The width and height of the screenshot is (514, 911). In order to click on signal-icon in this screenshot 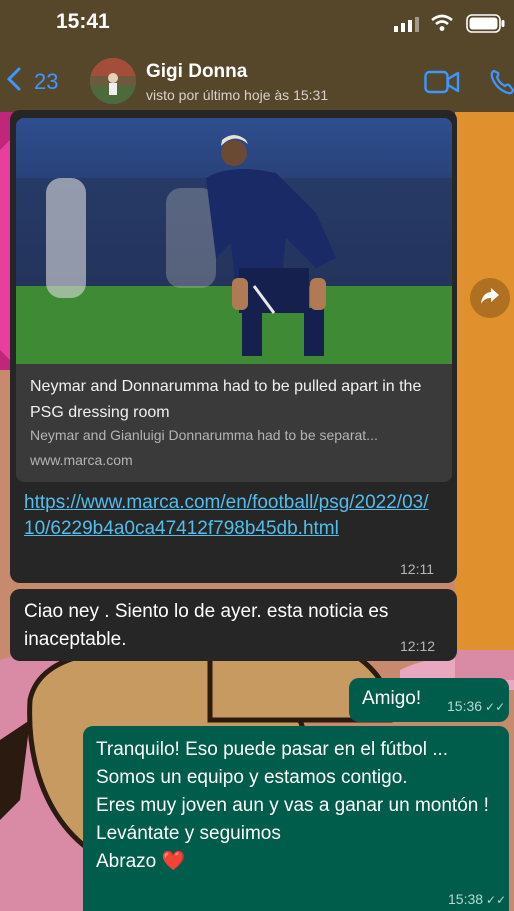, I will do `click(407, 26)`.